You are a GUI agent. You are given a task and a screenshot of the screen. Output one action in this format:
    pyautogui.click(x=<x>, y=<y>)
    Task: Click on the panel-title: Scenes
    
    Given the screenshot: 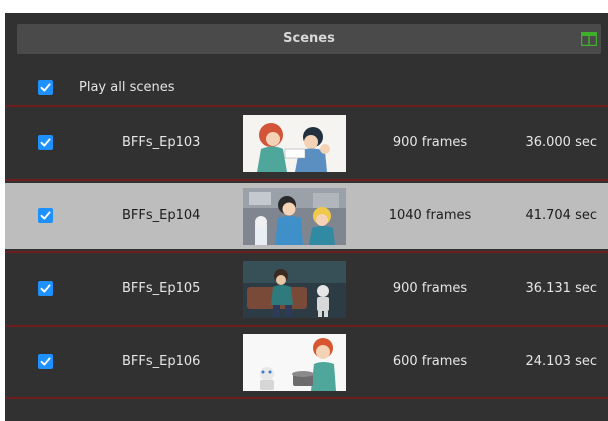 What is the action you would take?
    pyautogui.click(x=309, y=38)
    